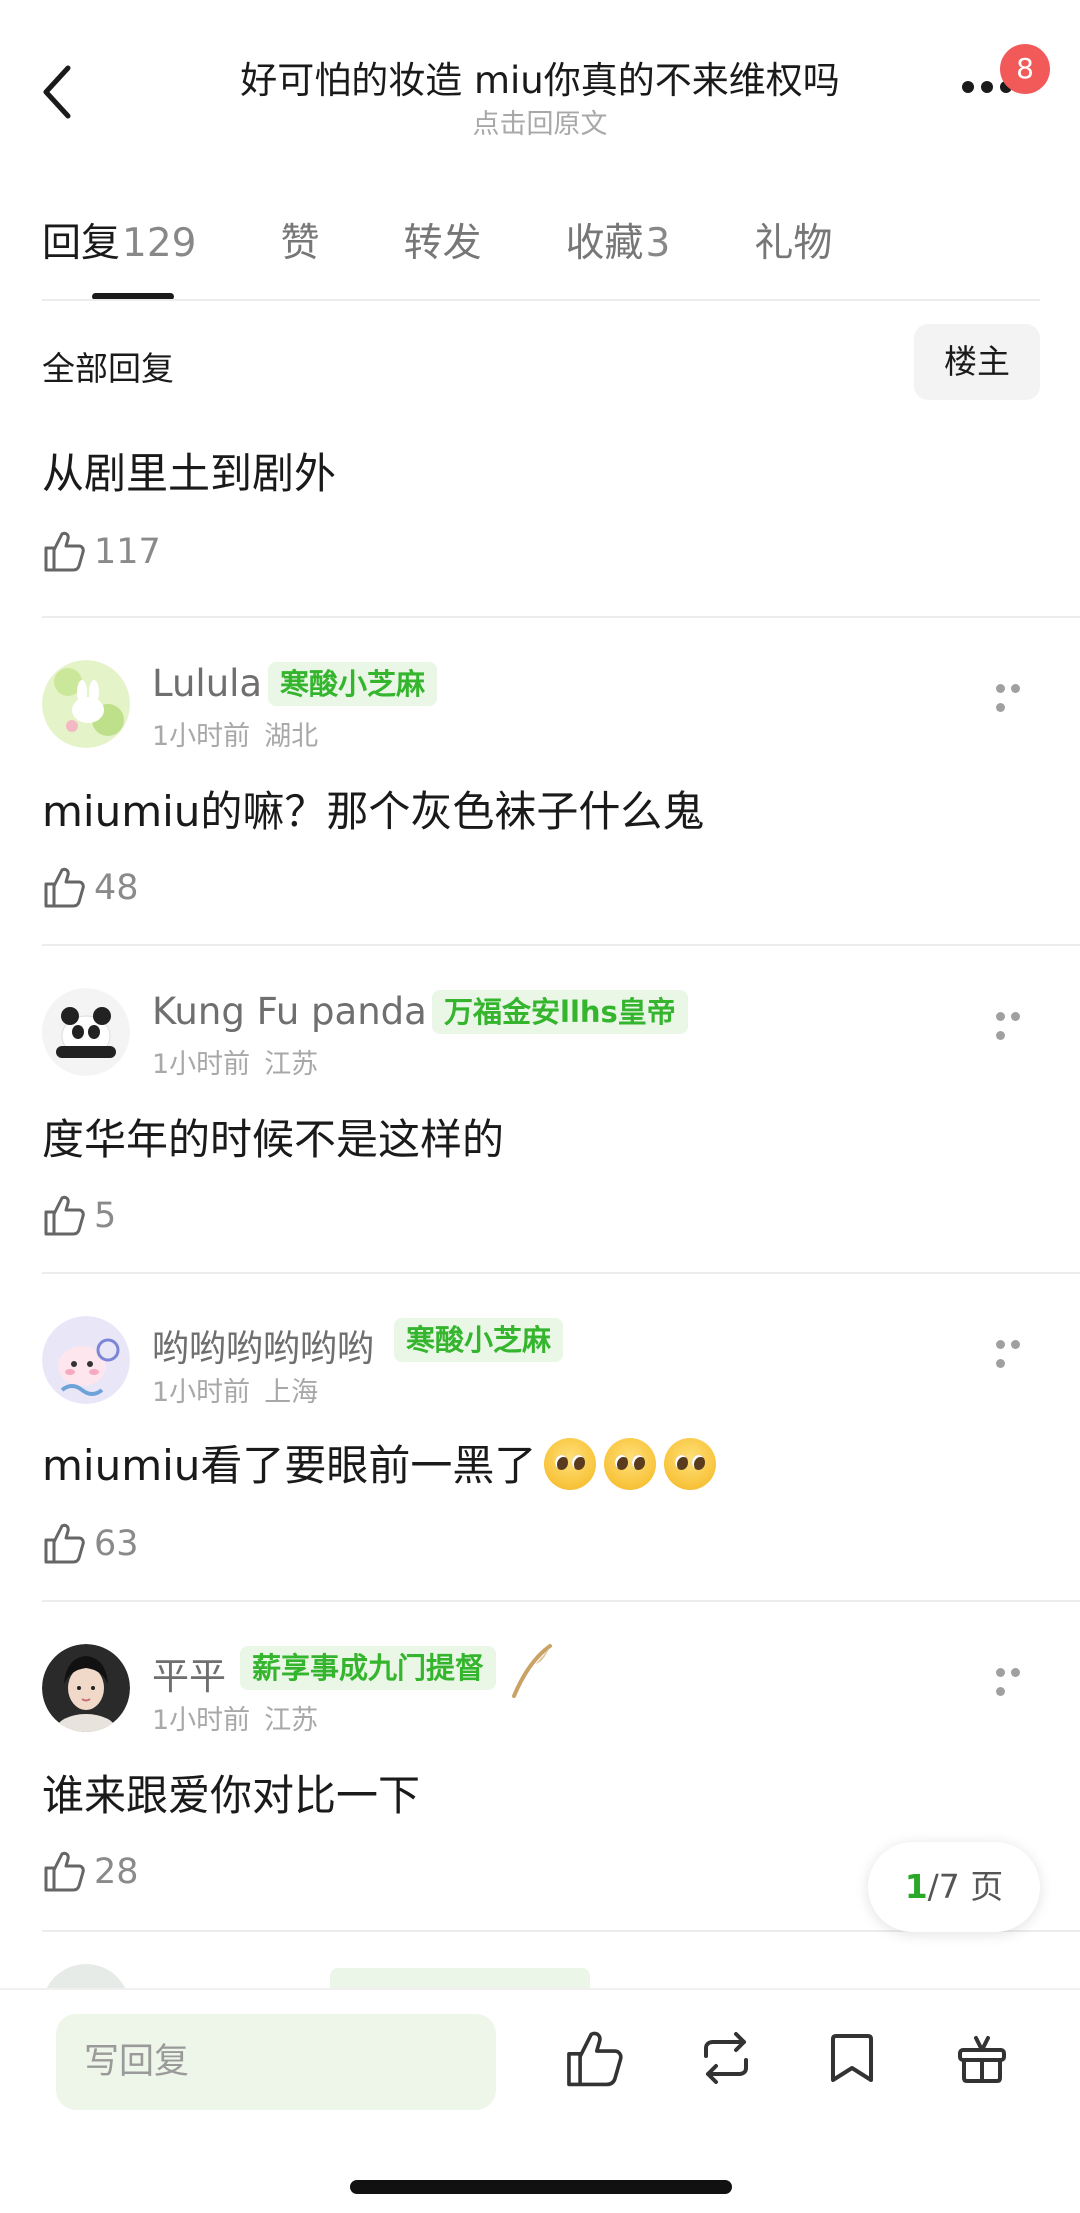 This screenshot has width=1080, height=2213. I want to click on like-count: 117, so click(127, 552).